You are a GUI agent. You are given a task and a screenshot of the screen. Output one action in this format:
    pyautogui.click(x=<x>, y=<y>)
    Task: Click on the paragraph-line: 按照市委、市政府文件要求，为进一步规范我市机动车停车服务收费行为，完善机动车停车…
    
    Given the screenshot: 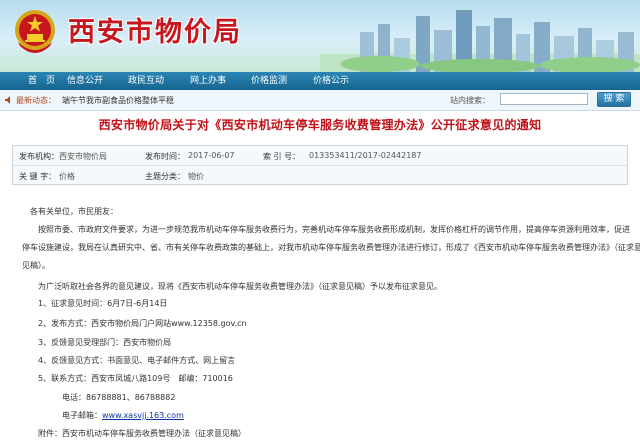 What is the action you would take?
    pyautogui.click(x=334, y=229)
    